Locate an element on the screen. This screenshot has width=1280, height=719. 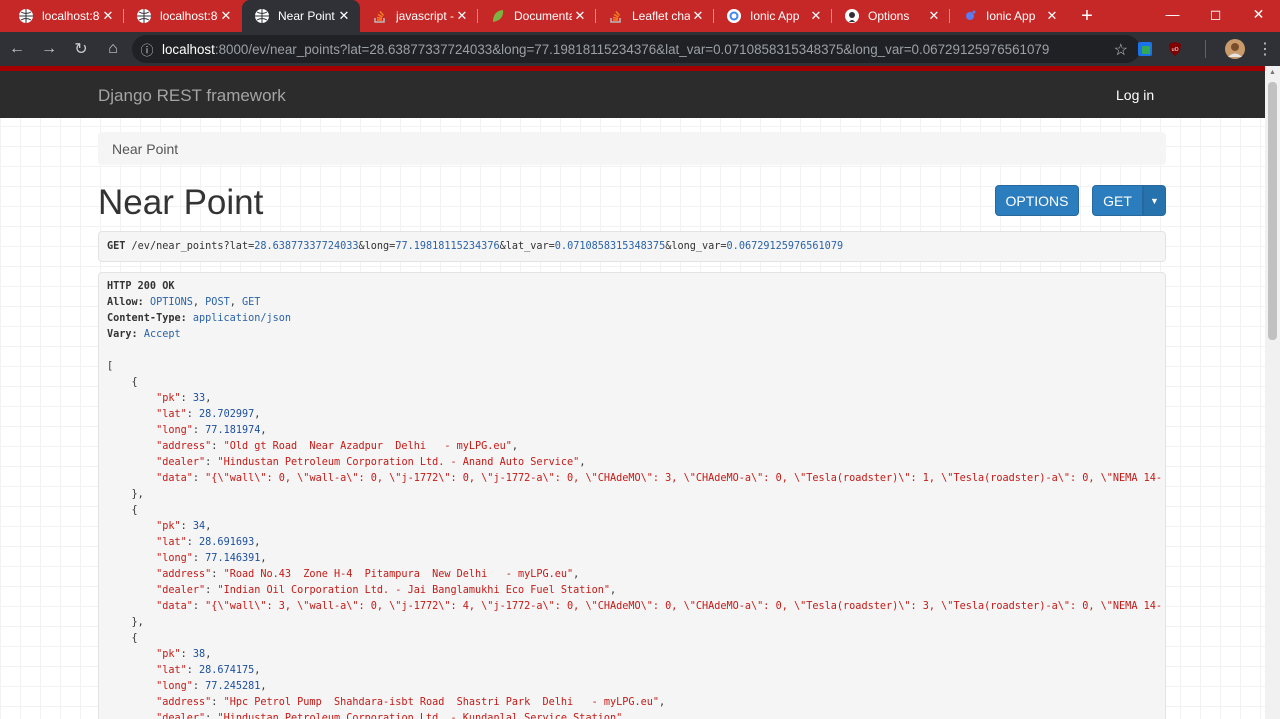
response-line: Allow: OPTIONS, POST, GET is located at coordinates (184, 302).